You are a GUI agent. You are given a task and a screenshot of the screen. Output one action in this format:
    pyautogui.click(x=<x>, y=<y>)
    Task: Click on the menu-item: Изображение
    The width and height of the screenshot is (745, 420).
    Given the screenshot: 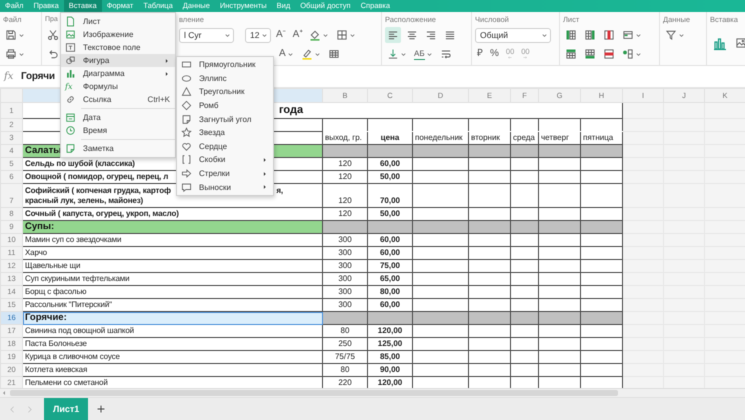 What is the action you would take?
    pyautogui.click(x=118, y=34)
    